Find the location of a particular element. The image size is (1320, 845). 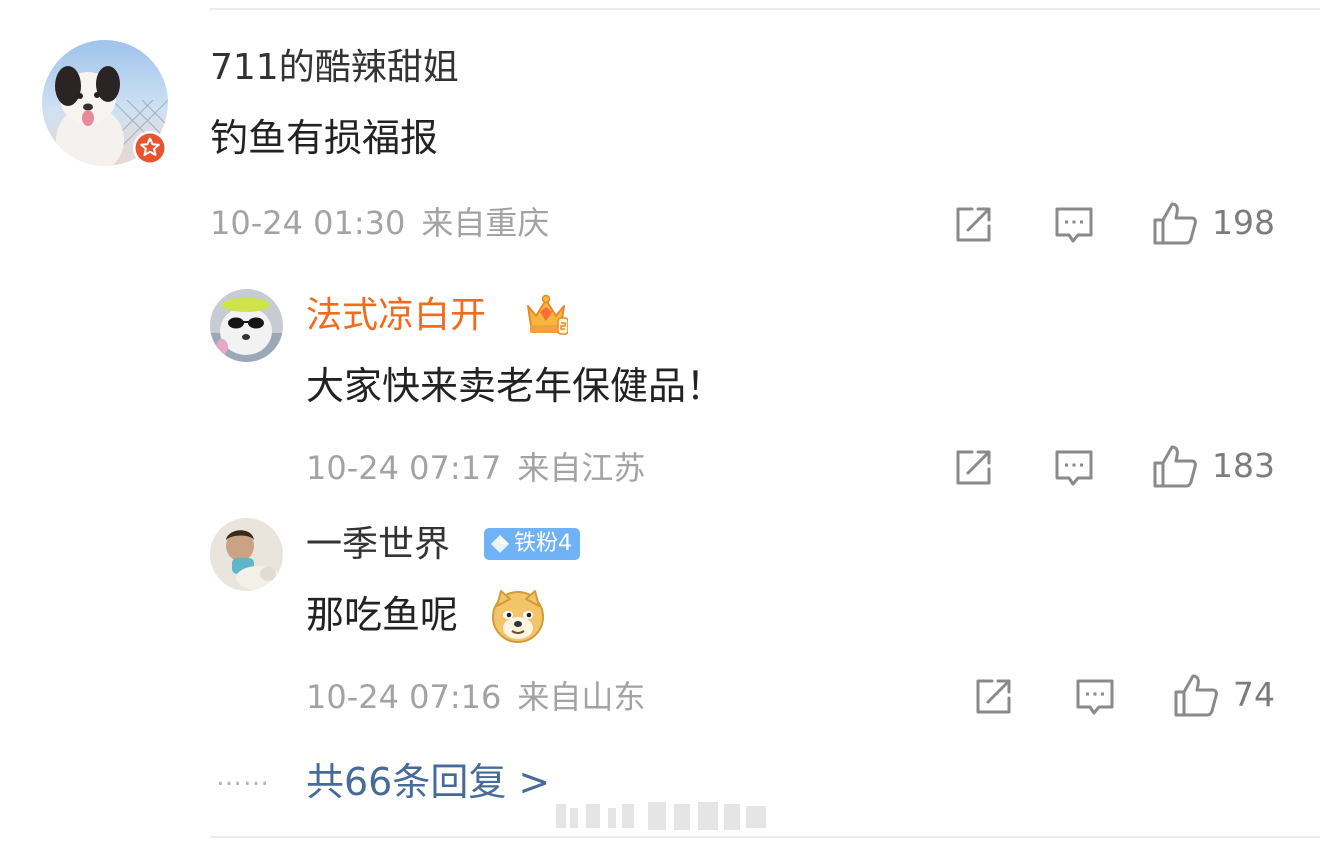

reply-username: 法式凉白开 is located at coordinates (396, 316).